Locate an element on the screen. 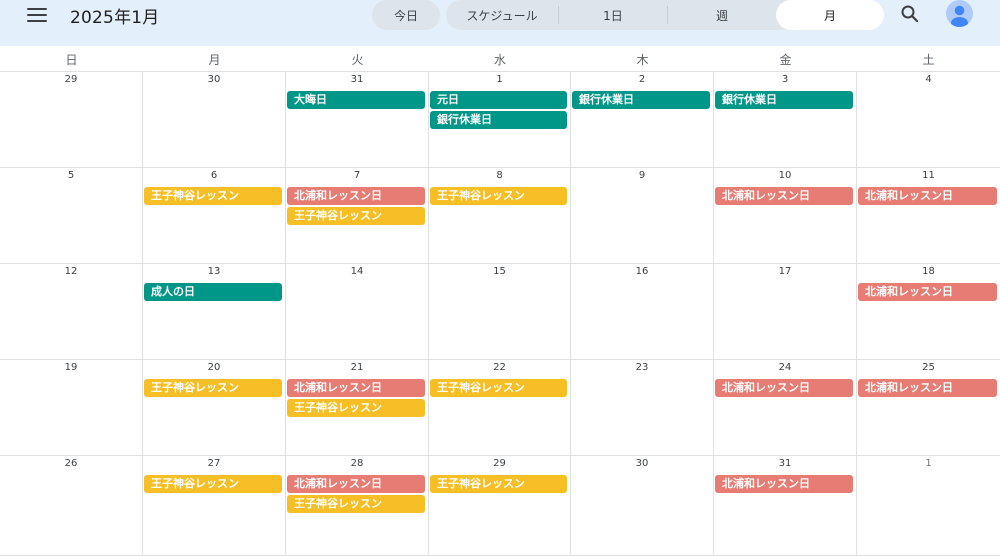 The height and width of the screenshot is (556, 1000). day-cell: 10 北浦和レッスン日 is located at coordinates (785, 216).